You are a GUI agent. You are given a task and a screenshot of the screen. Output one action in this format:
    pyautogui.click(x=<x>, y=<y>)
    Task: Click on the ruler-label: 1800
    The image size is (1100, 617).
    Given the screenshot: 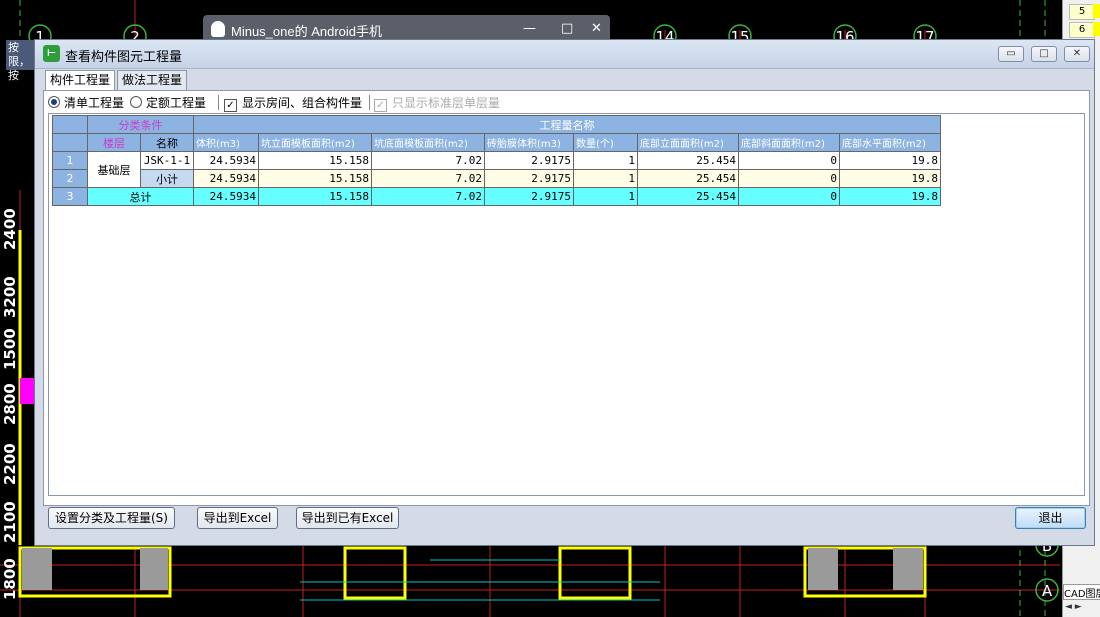 What is the action you would take?
    pyautogui.click(x=10, y=579)
    